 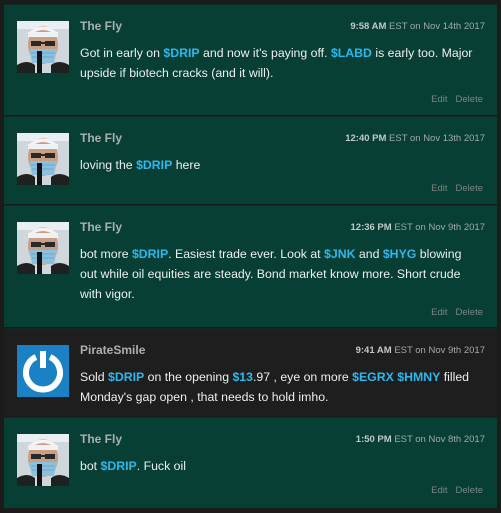 I want to click on timestamp: 12:36 PM EST on Nov 9th 2017, so click(x=418, y=227).